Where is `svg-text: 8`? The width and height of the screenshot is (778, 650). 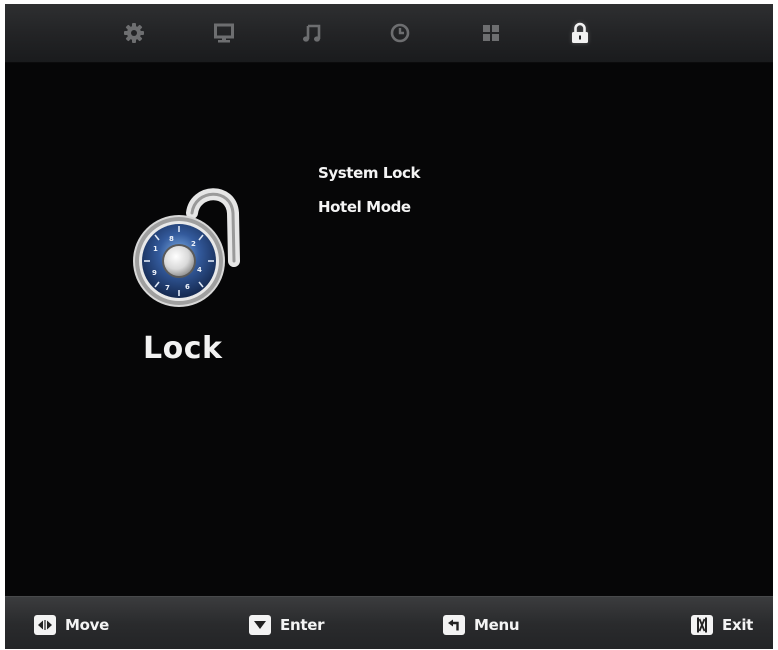 svg-text: 8 is located at coordinates (171, 239).